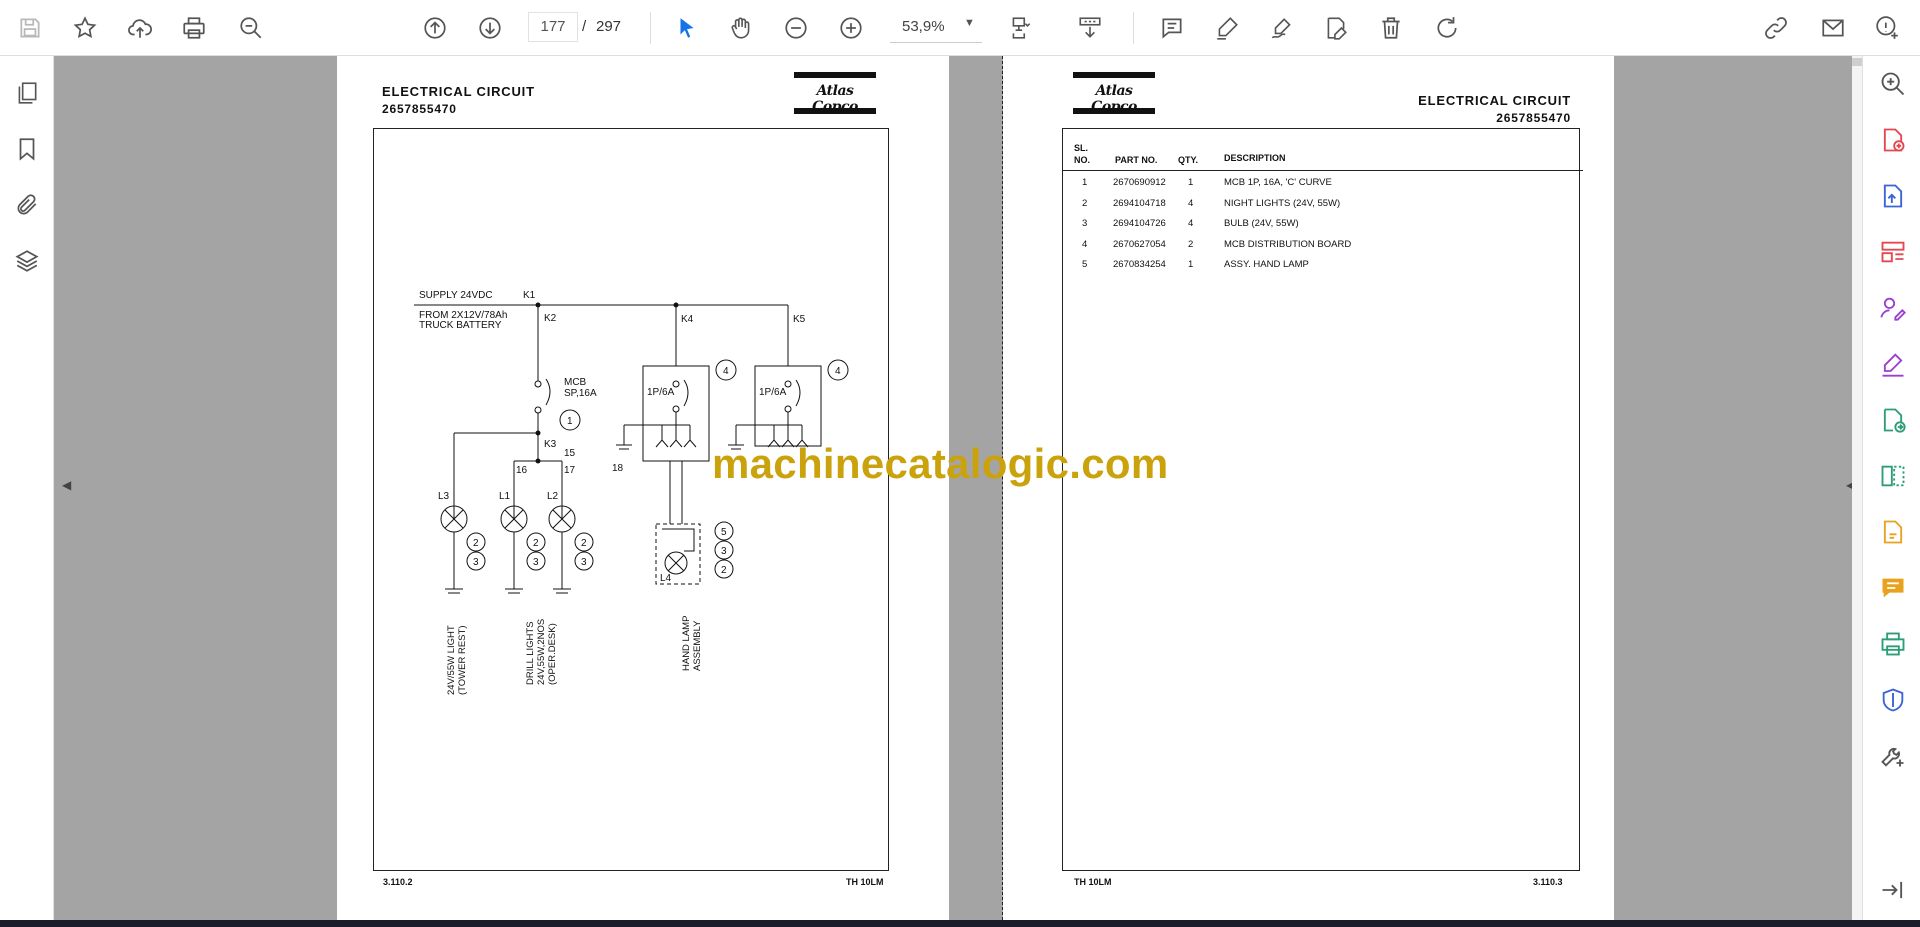  What do you see at coordinates (1893, 84) in the screenshot?
I see `zoom-search-icon` at bounding box center [1893, 84].